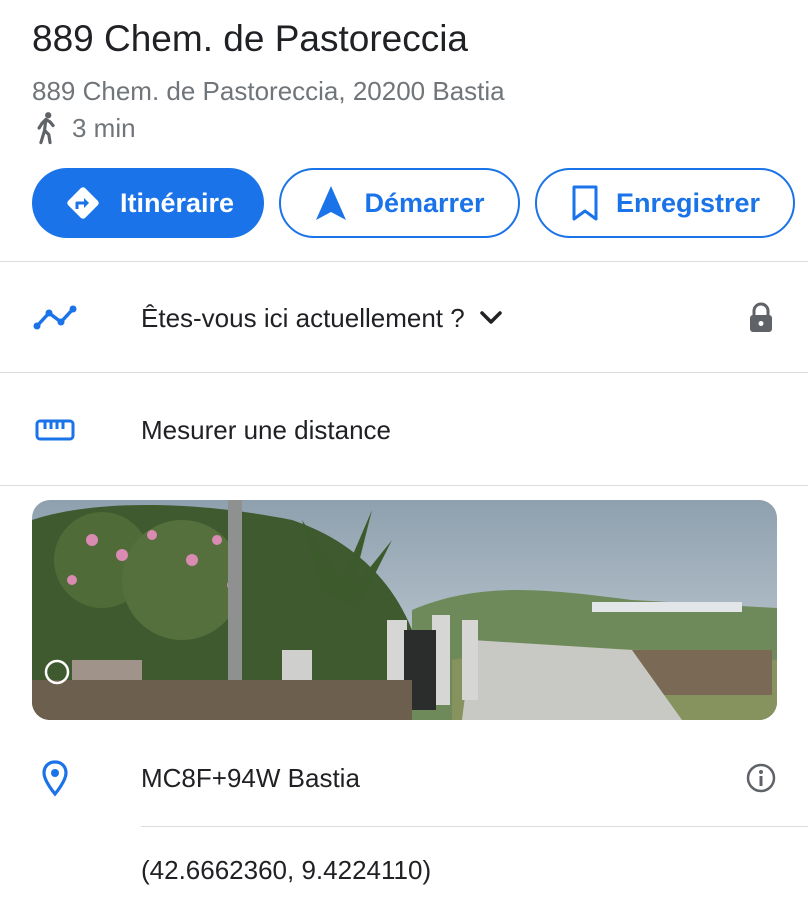 The height and width of the screenshot is (900, 808). I want to click on navigation-arrow-icon, so click(331, 203).